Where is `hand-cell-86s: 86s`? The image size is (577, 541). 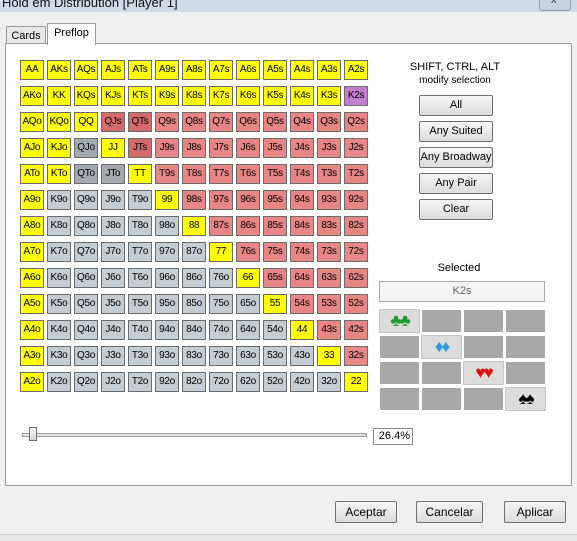
hand-cell-86s: 86s is located at coordinates (248, 226).